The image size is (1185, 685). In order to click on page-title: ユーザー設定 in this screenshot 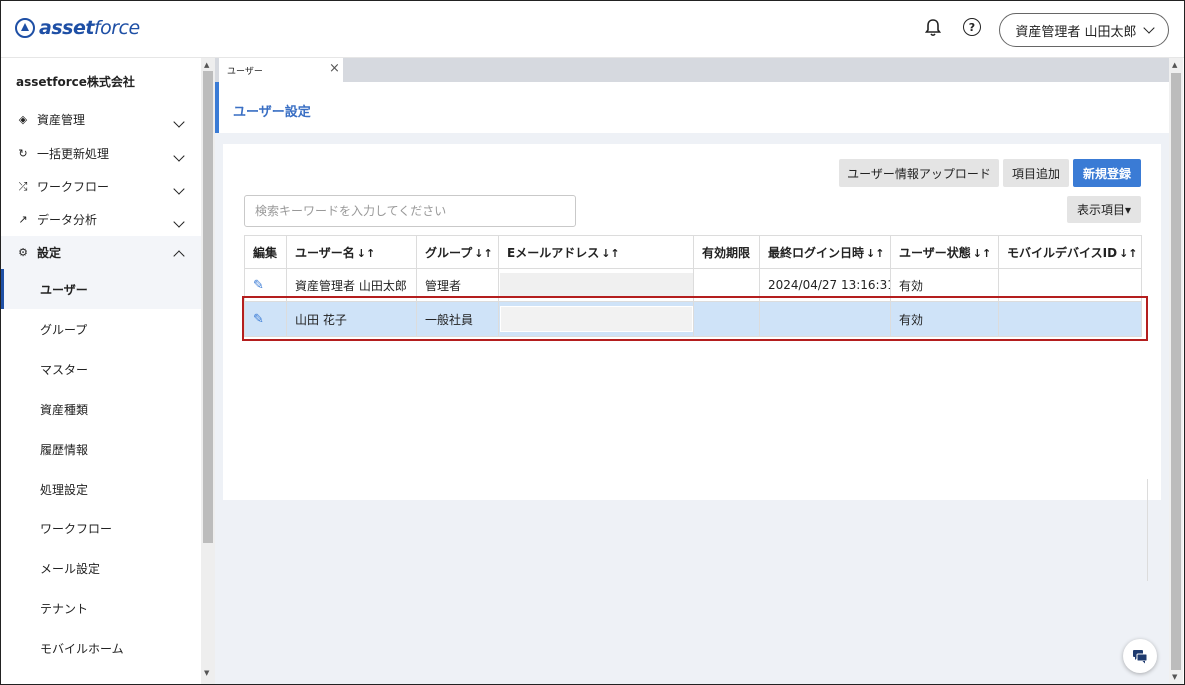, I will do `click(272, 112)`.